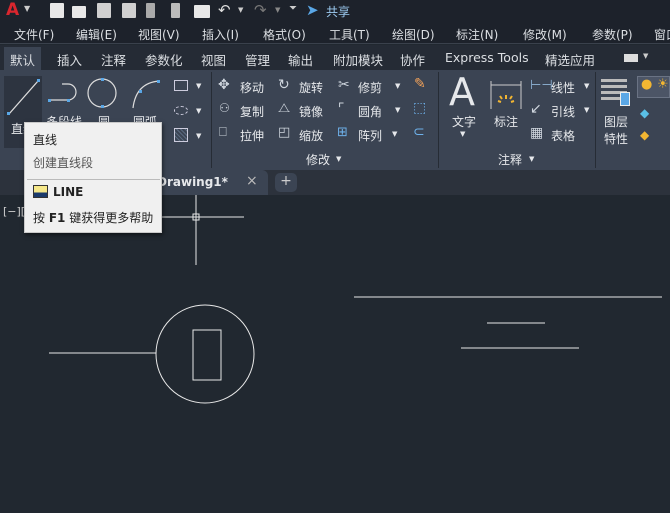 The image size is (670, 513). What do you see at coordinates (260, 10) in the screenshot?
I see `redo-icon: ↷` at bounding box center [260, 10].